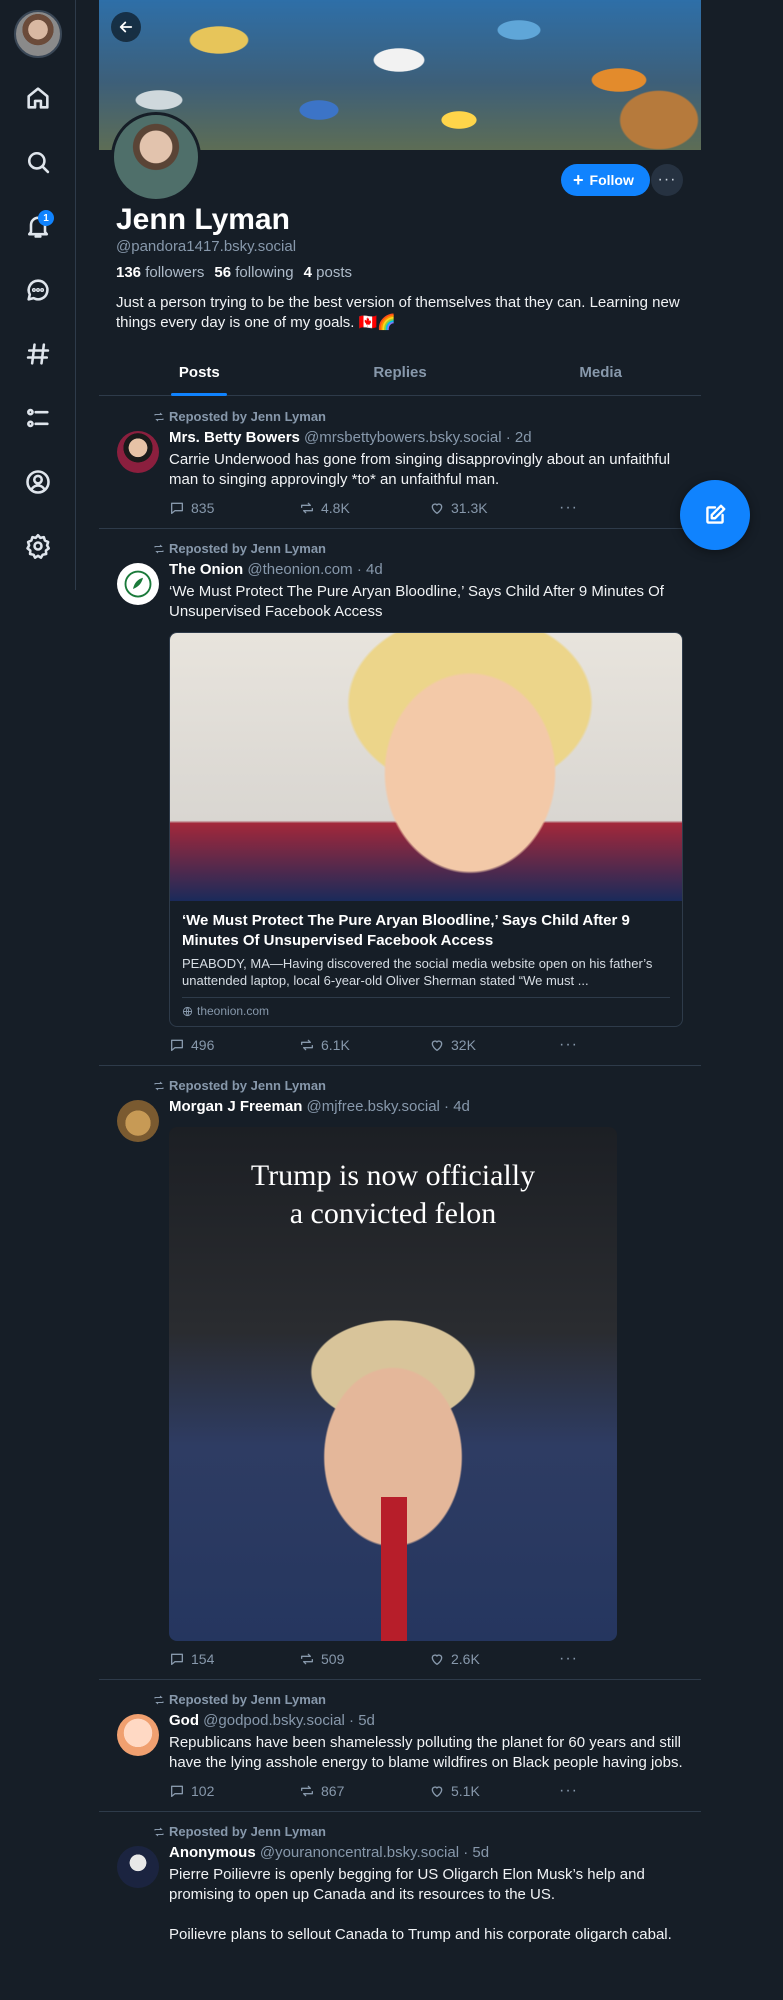  I want to click on repost-count: 867, so click(333, 1791).